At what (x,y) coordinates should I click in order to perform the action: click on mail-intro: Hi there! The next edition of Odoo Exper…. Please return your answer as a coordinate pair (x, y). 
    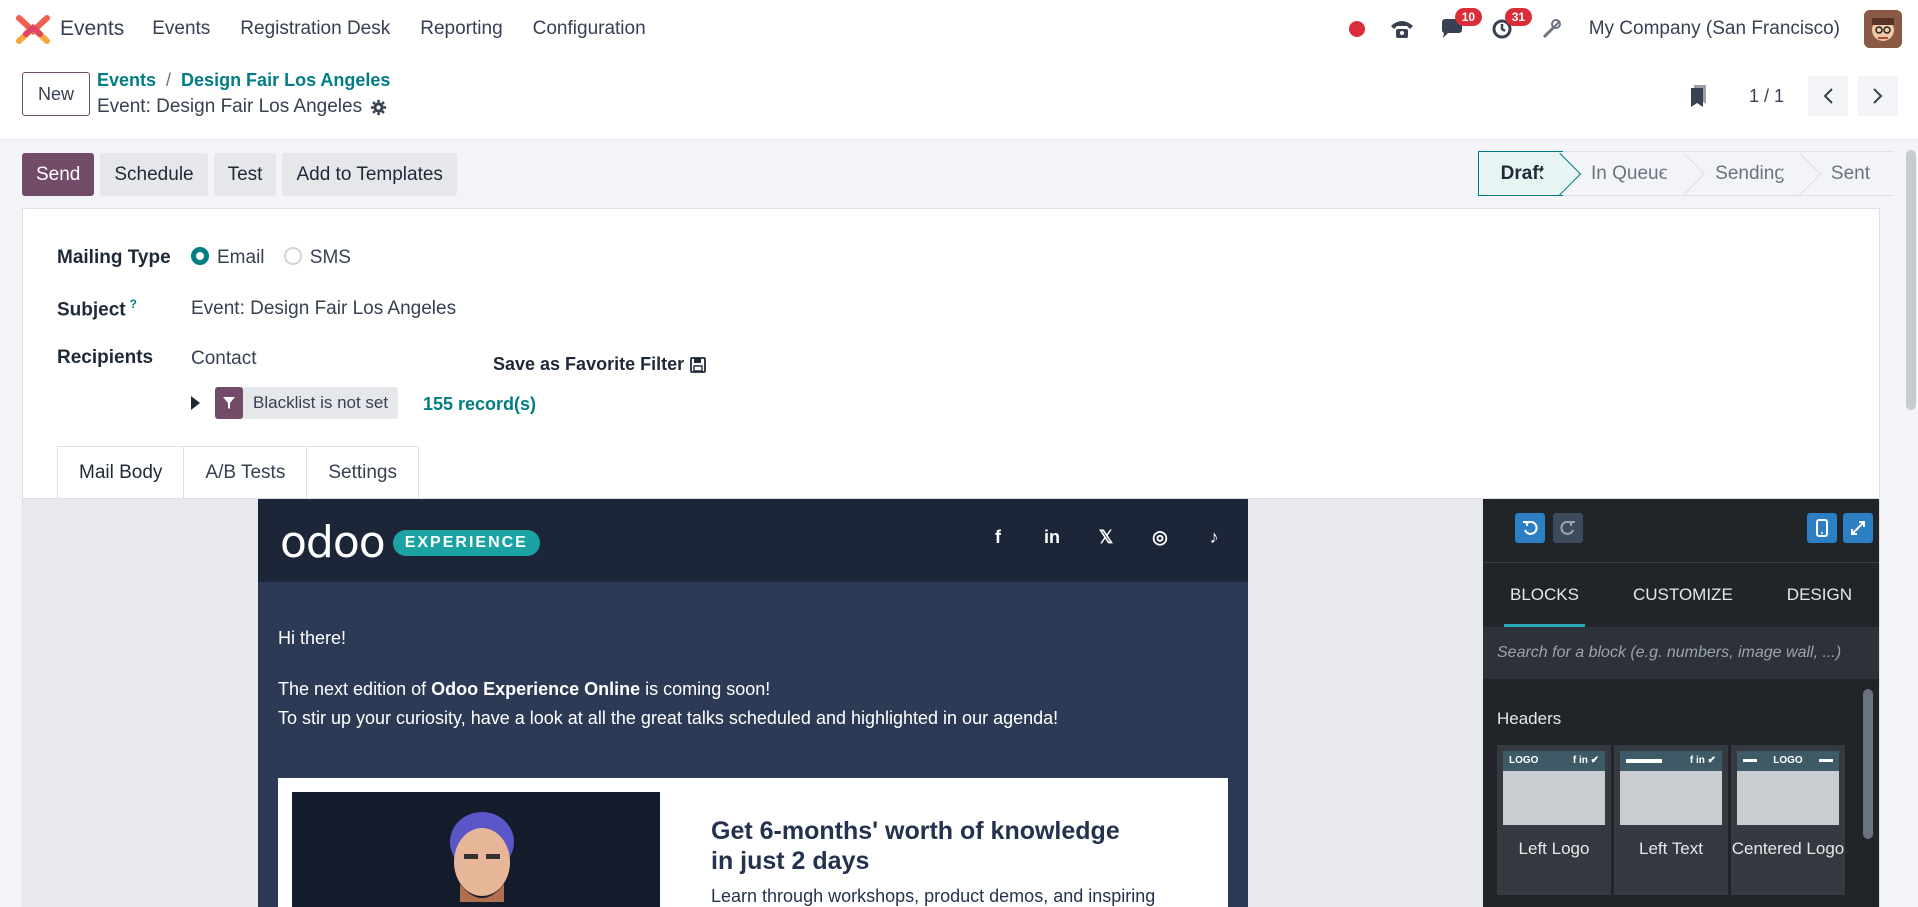
    Looking at the image, I should click on (668, 678).